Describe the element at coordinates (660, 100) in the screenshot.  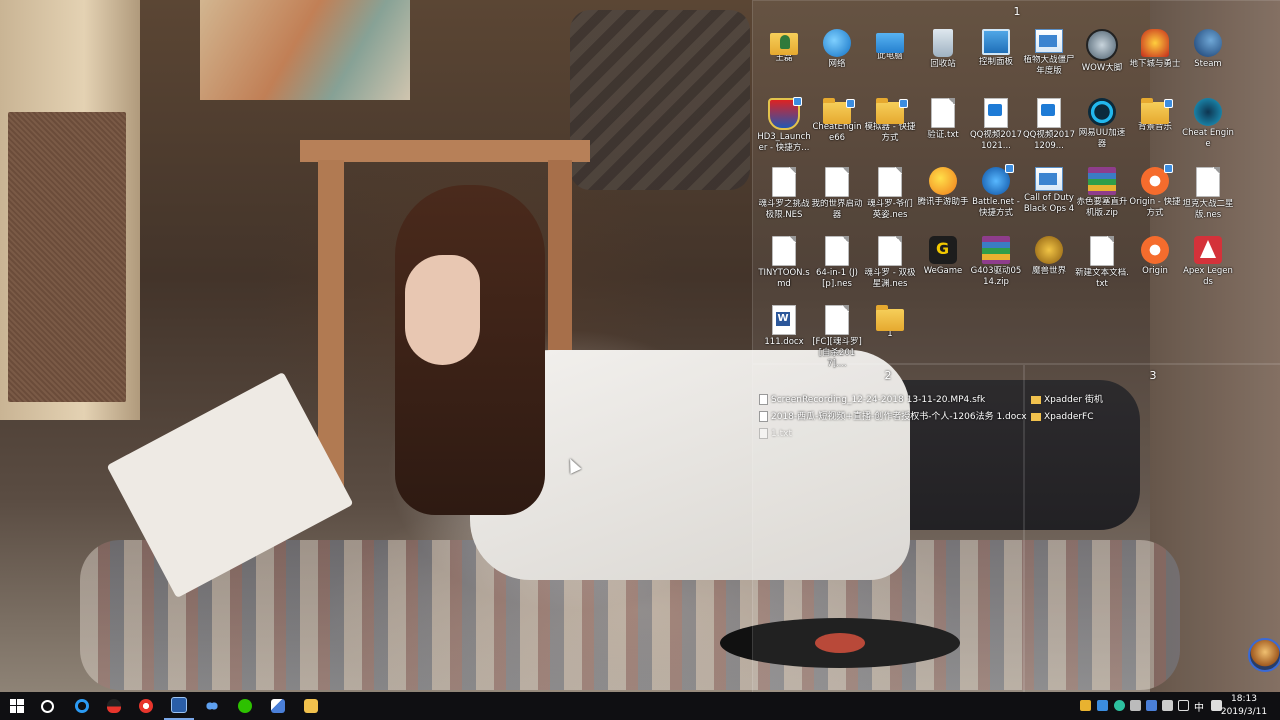
I see `wallpaper-pillow` at that location.